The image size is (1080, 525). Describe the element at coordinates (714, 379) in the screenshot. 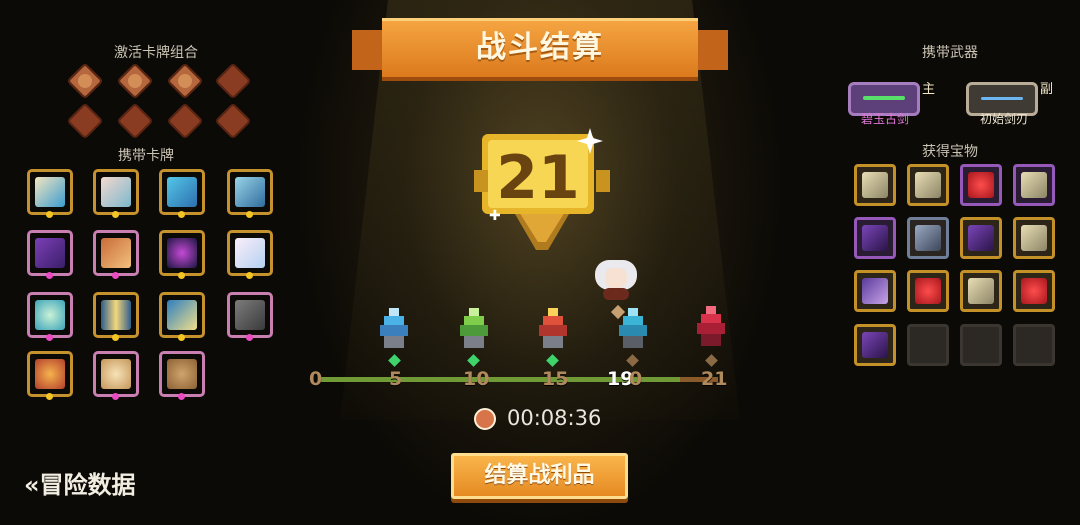

I see `tick-label: 21` at that location.